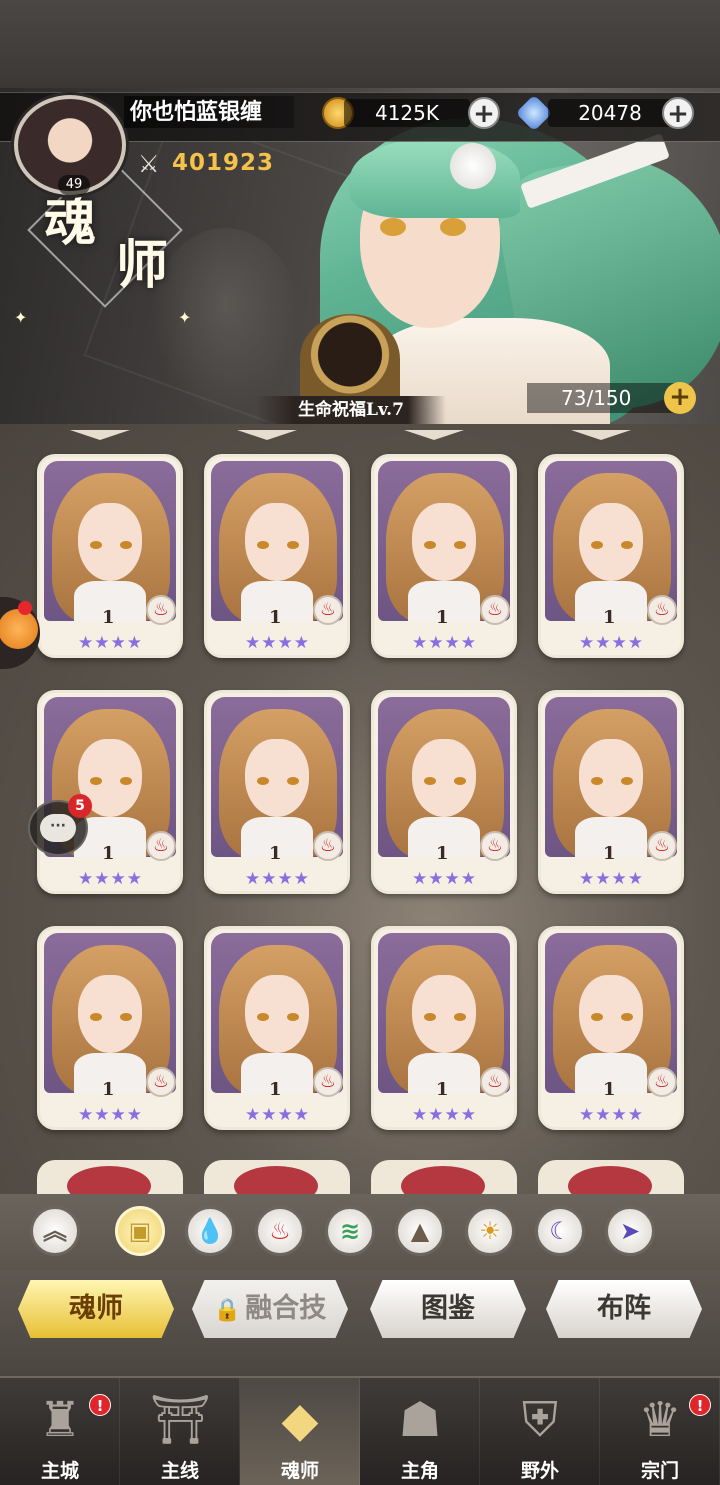 Image resolution: width=720 pixels, height=1485 pixels. I want to click on crossed-swords-icon: ⚔, so click(149, 164).